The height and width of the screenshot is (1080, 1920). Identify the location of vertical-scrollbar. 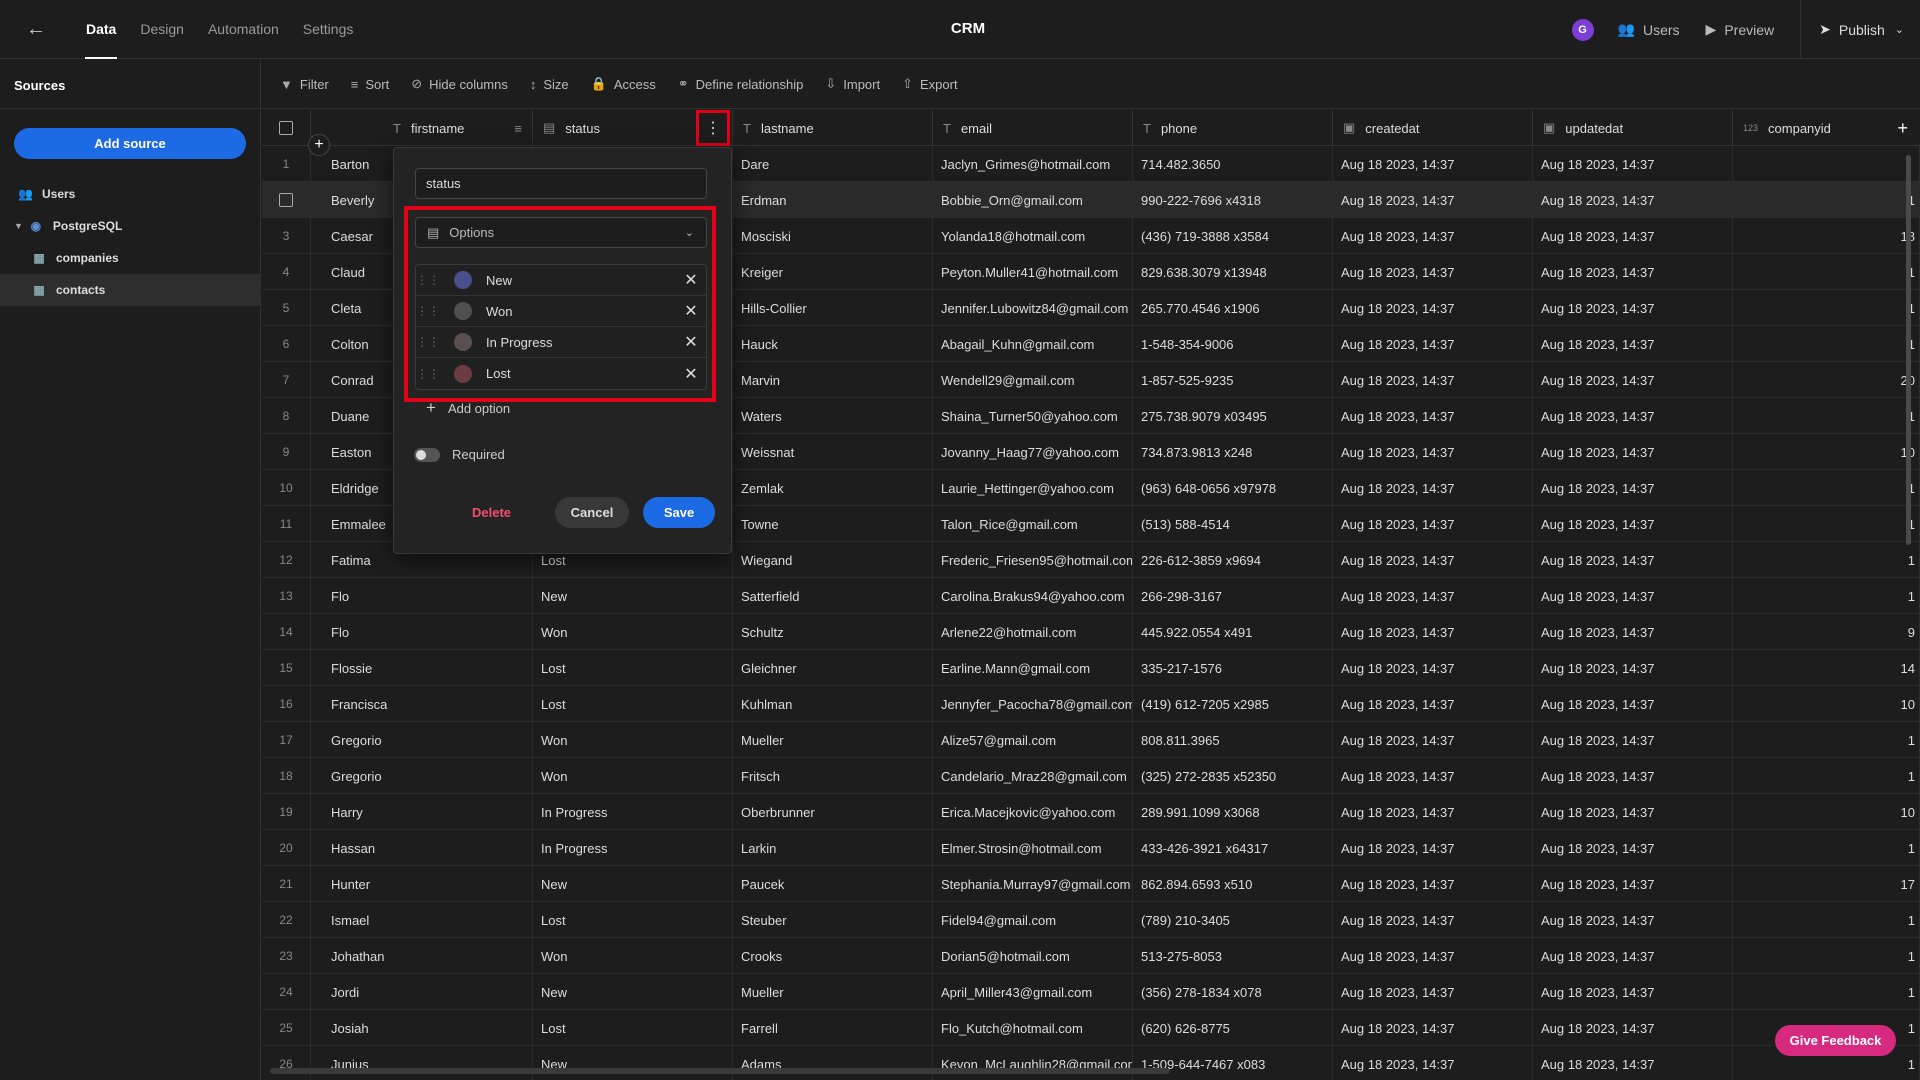
(1908, 350).